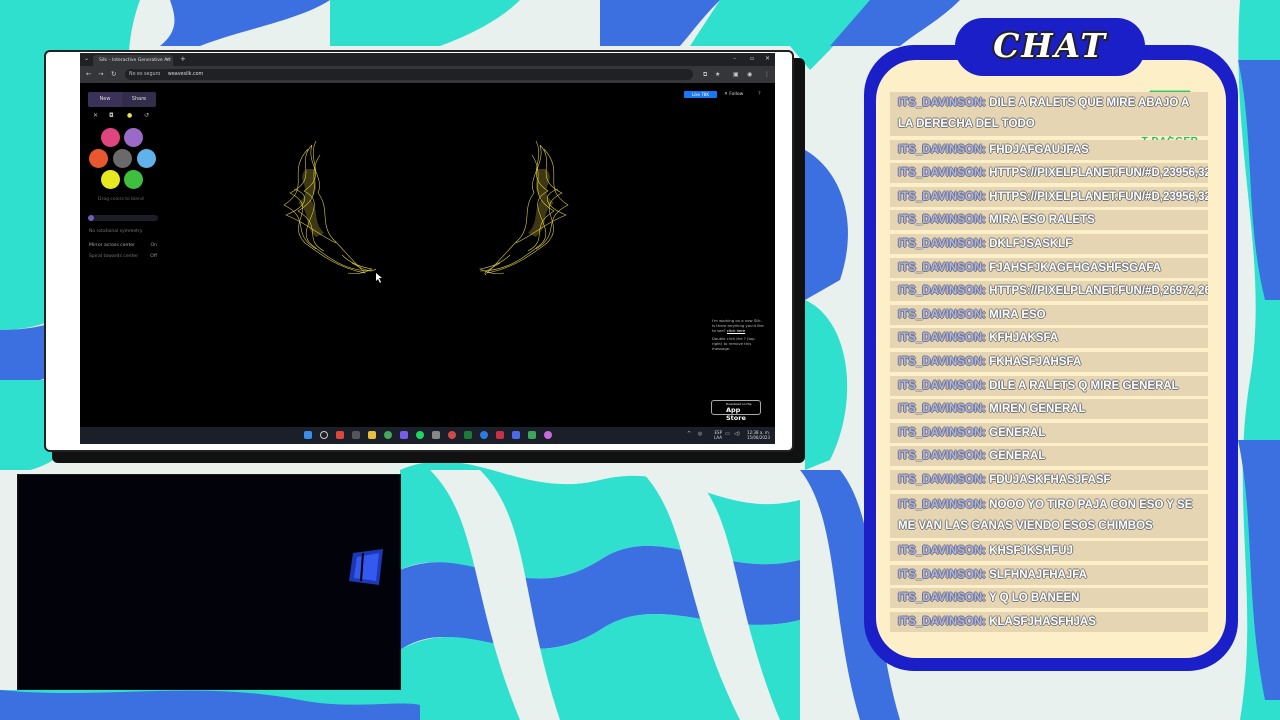 The width and height of the screenshot is (1280, 720). What do you see at coordinates (715, 435) in the screenshot?
I see `language-indicator: ESP LAA` at bounding box center [715, 435].